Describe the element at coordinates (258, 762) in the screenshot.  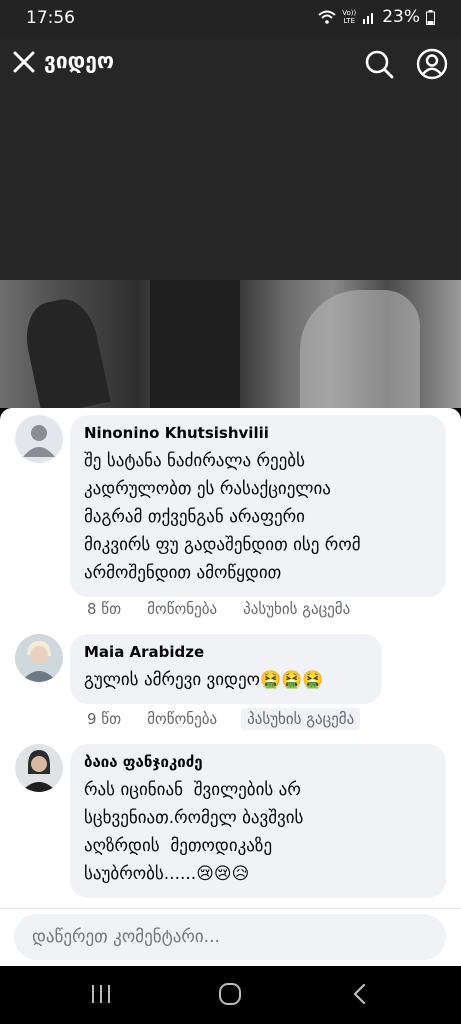
I see `comment-author: ბაია ფანჯიკიძე` at that location.